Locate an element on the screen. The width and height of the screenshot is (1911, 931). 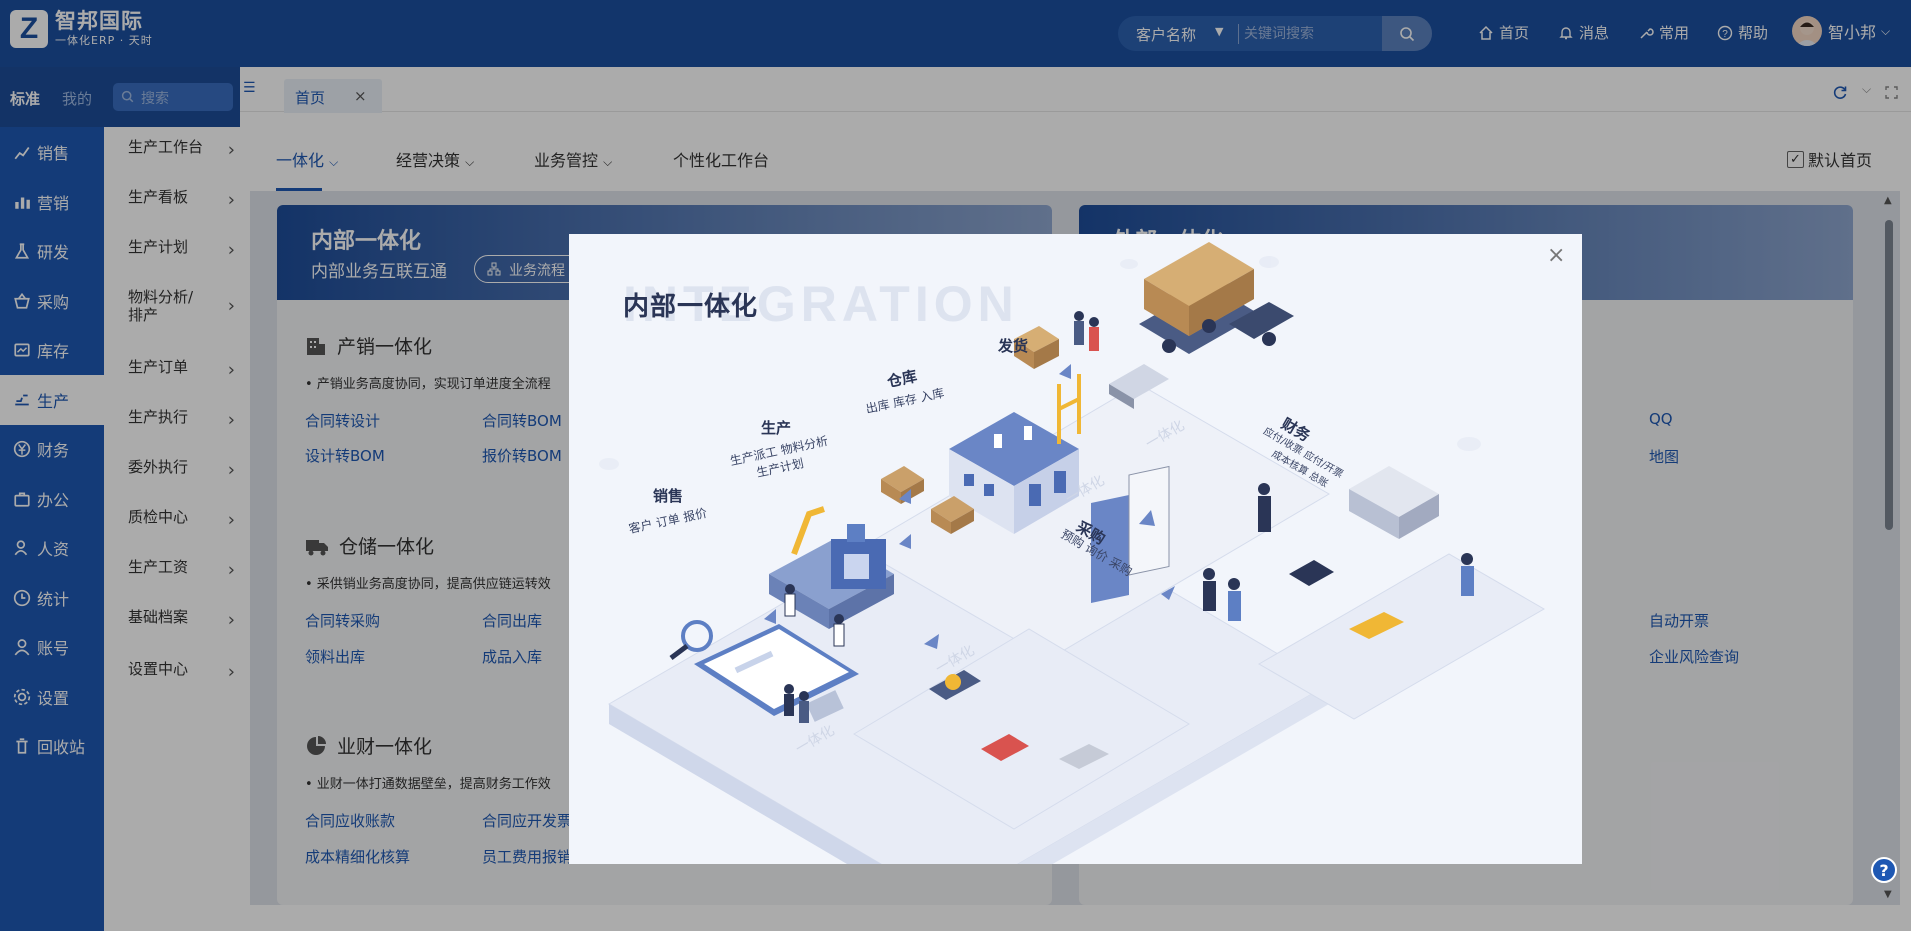
label-sales: 销售 is located at coordinates (668, 496).